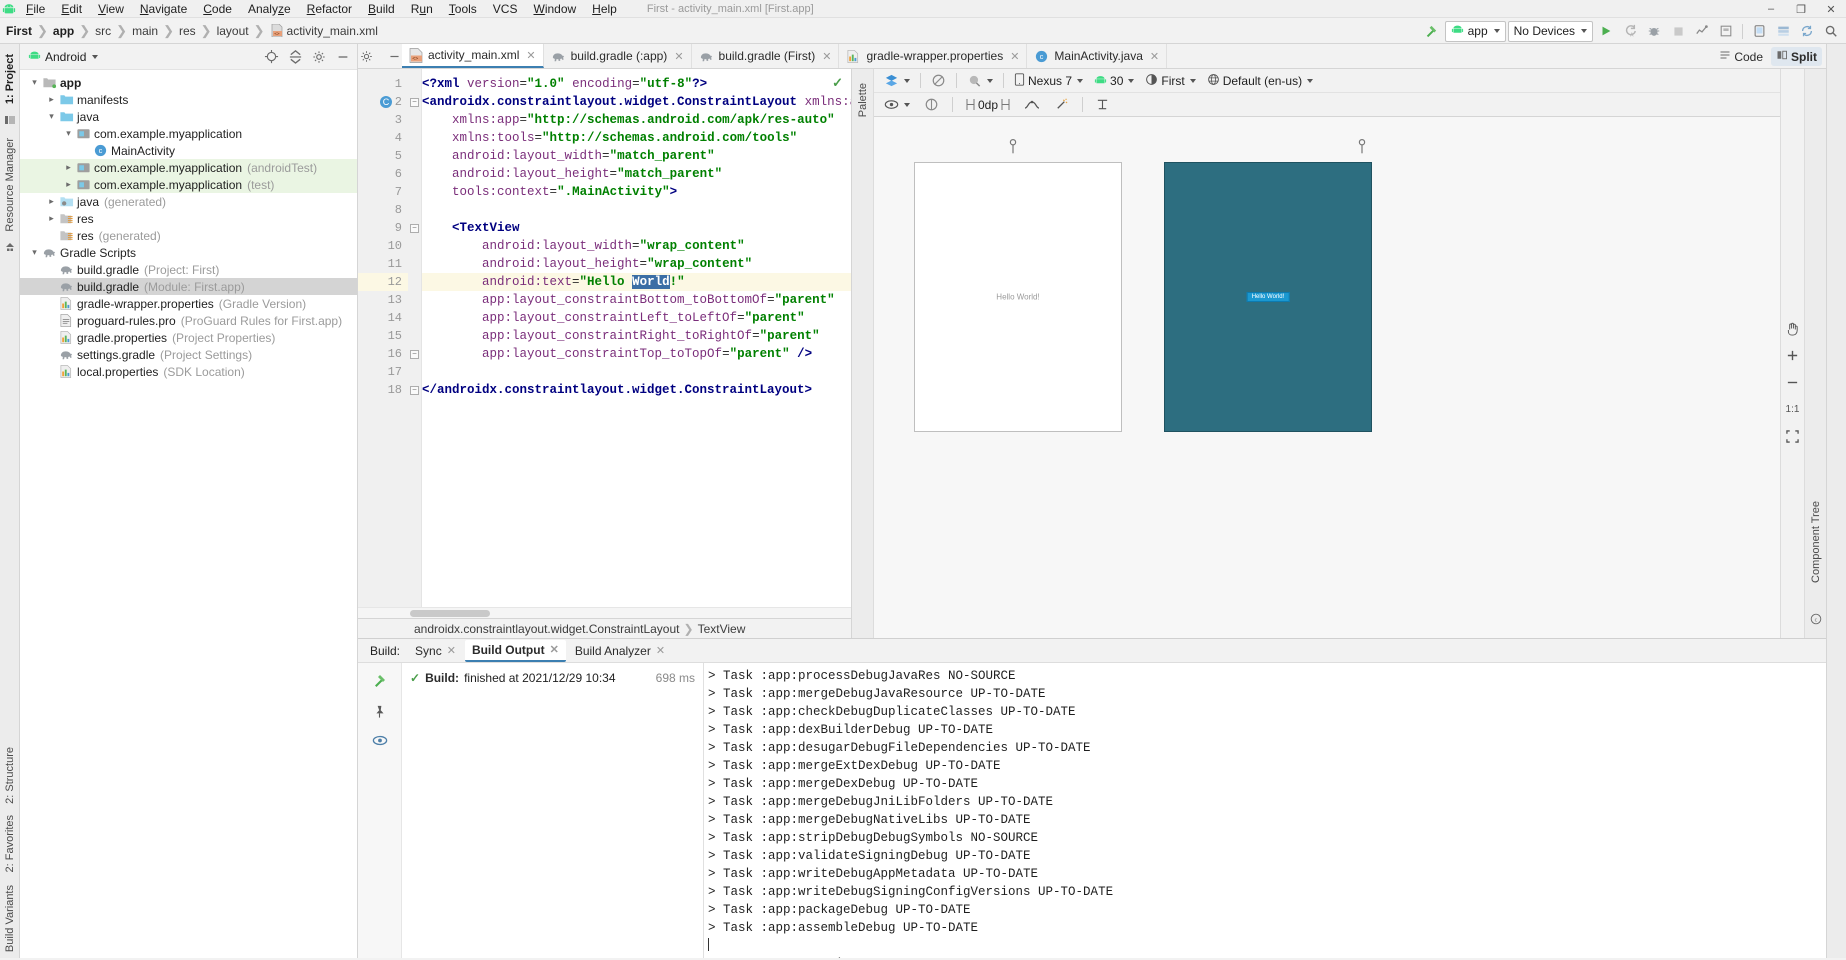  I want to click on clear-constraints-button, so click(1061, 105).